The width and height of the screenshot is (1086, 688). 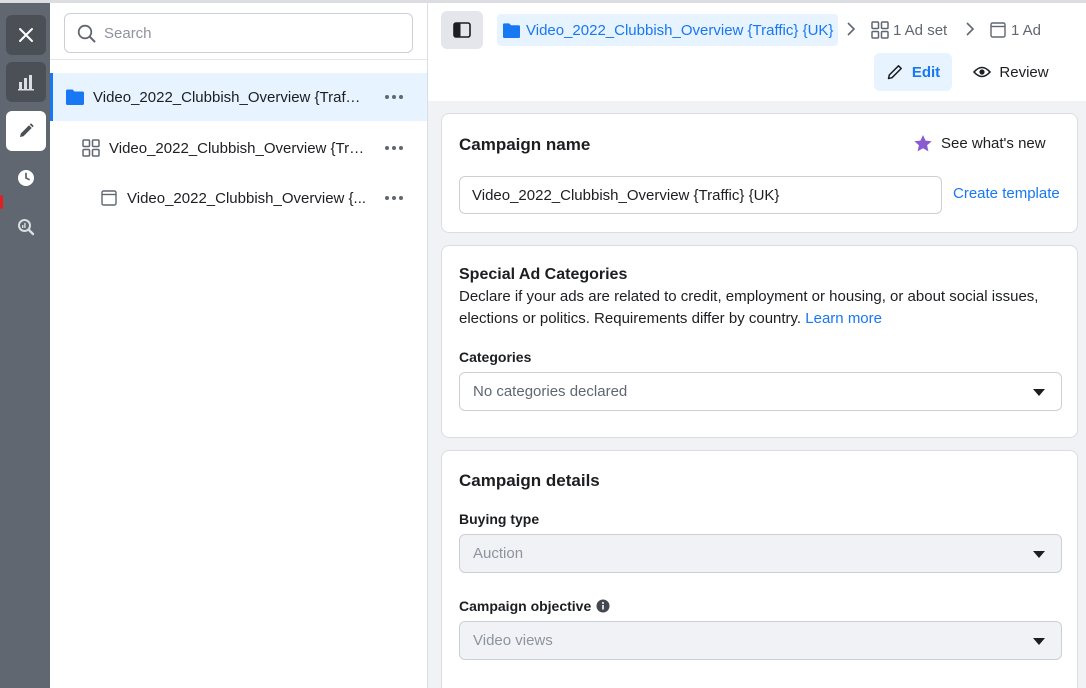 I want to click on close-icon, so click(x=26, y=35).